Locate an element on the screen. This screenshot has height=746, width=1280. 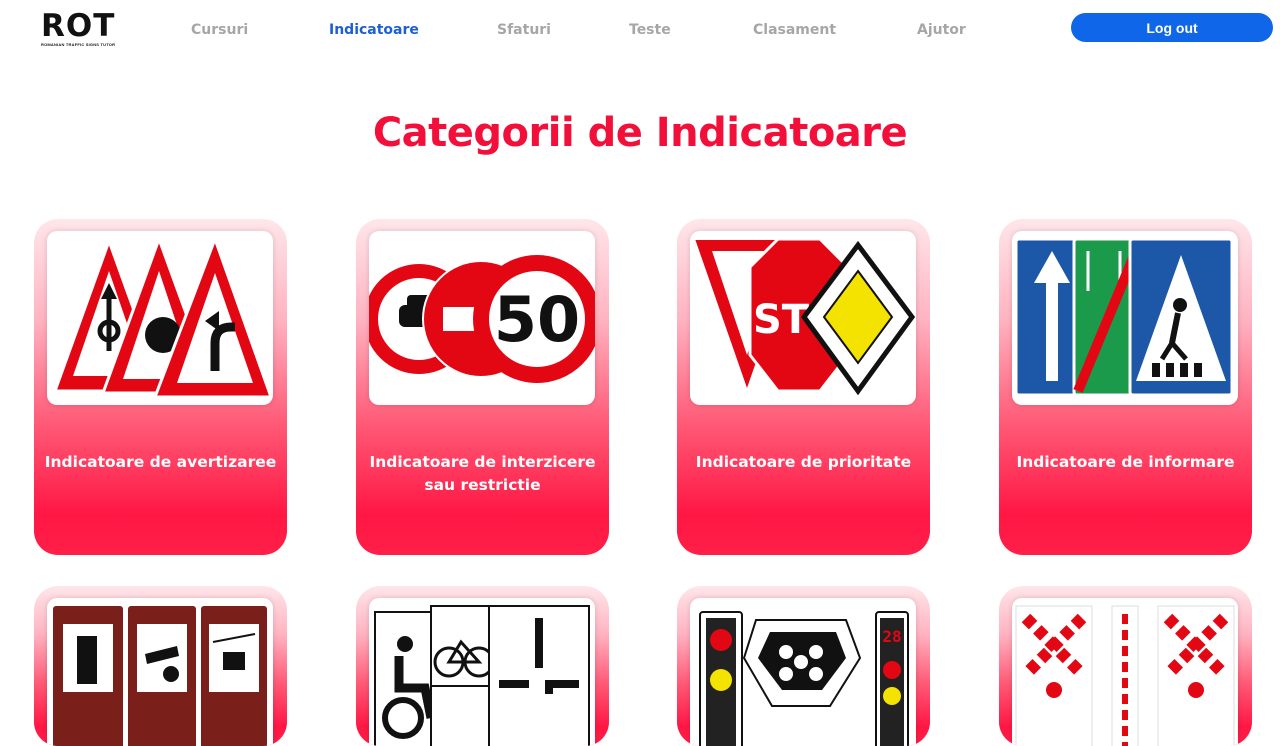
railway-crossing-signs-image is located at coordinates (1125, 672).